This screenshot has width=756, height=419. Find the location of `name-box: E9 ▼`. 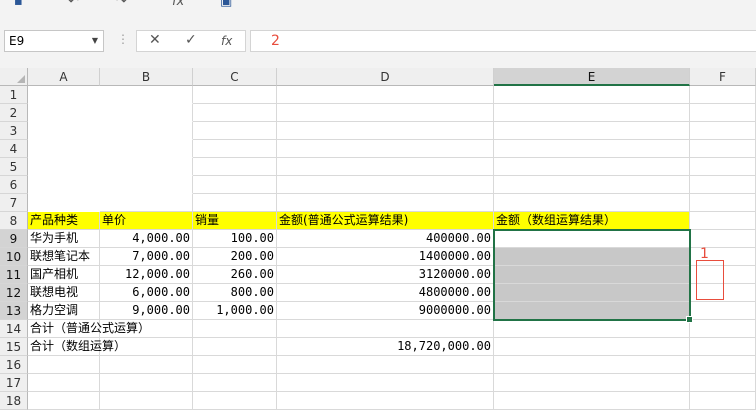

name-box: E9 ▼ is located at coordinates (54, 41).